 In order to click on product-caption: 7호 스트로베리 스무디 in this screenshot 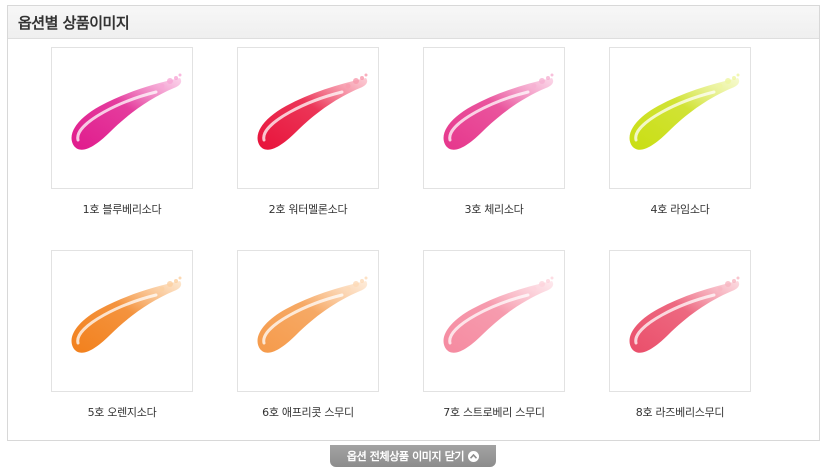, I will do `click(494, 412)`.